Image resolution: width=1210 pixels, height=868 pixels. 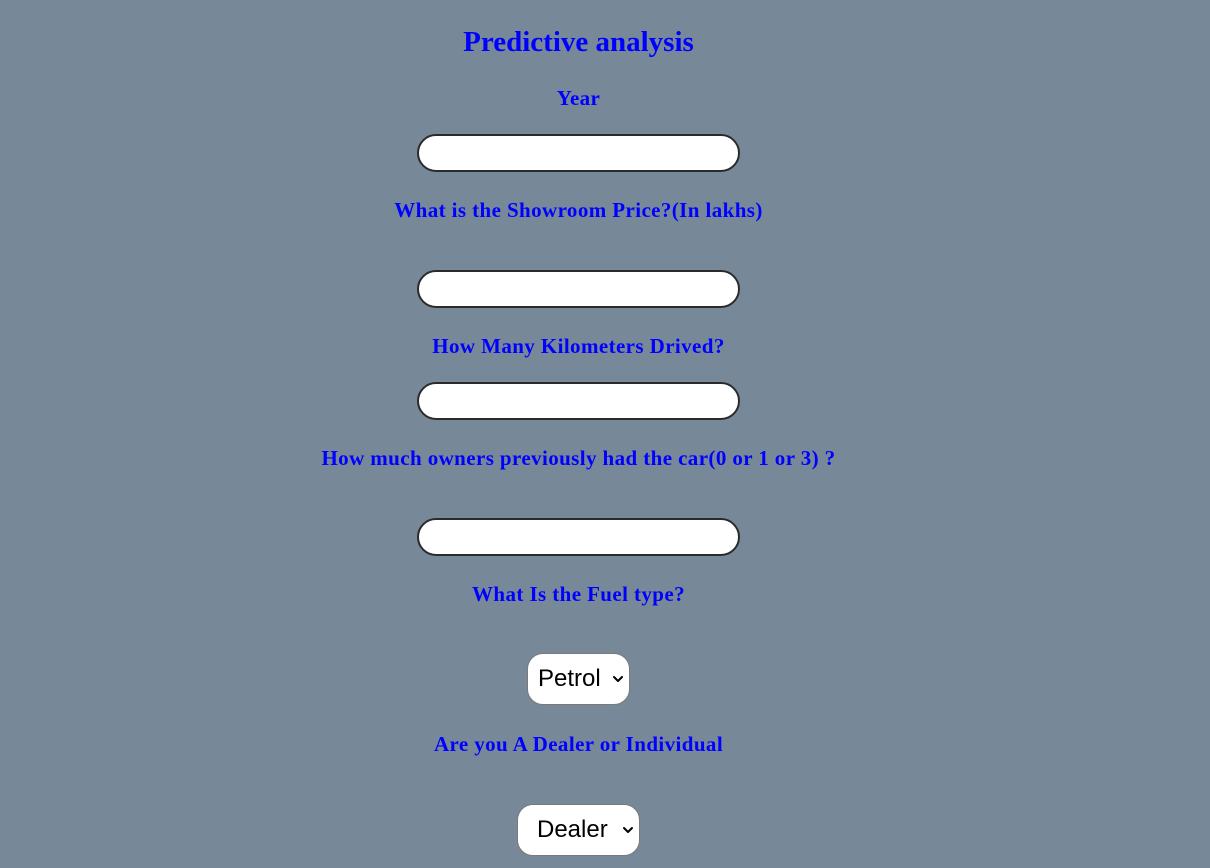 I want to click on owners-input, so click(x=578, y=537).